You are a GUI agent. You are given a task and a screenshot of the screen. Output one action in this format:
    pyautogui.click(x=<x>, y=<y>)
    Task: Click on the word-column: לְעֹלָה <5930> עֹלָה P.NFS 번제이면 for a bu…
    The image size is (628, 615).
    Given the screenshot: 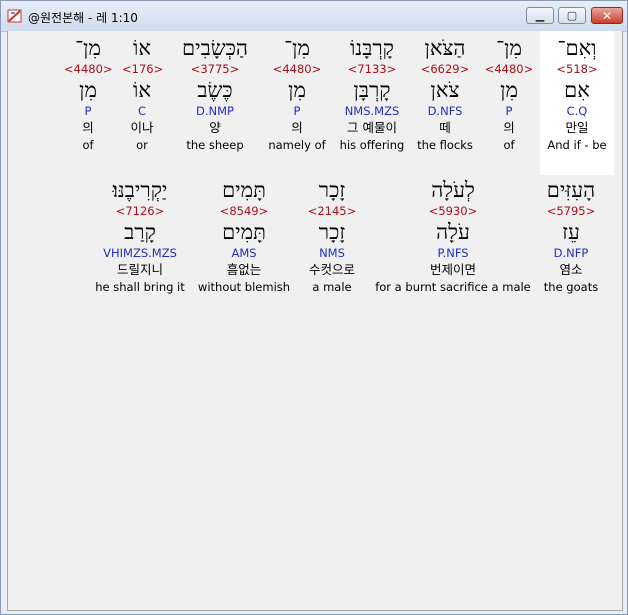 What is the action you would take?
    pyautogui.click(x=453, y=236)
    